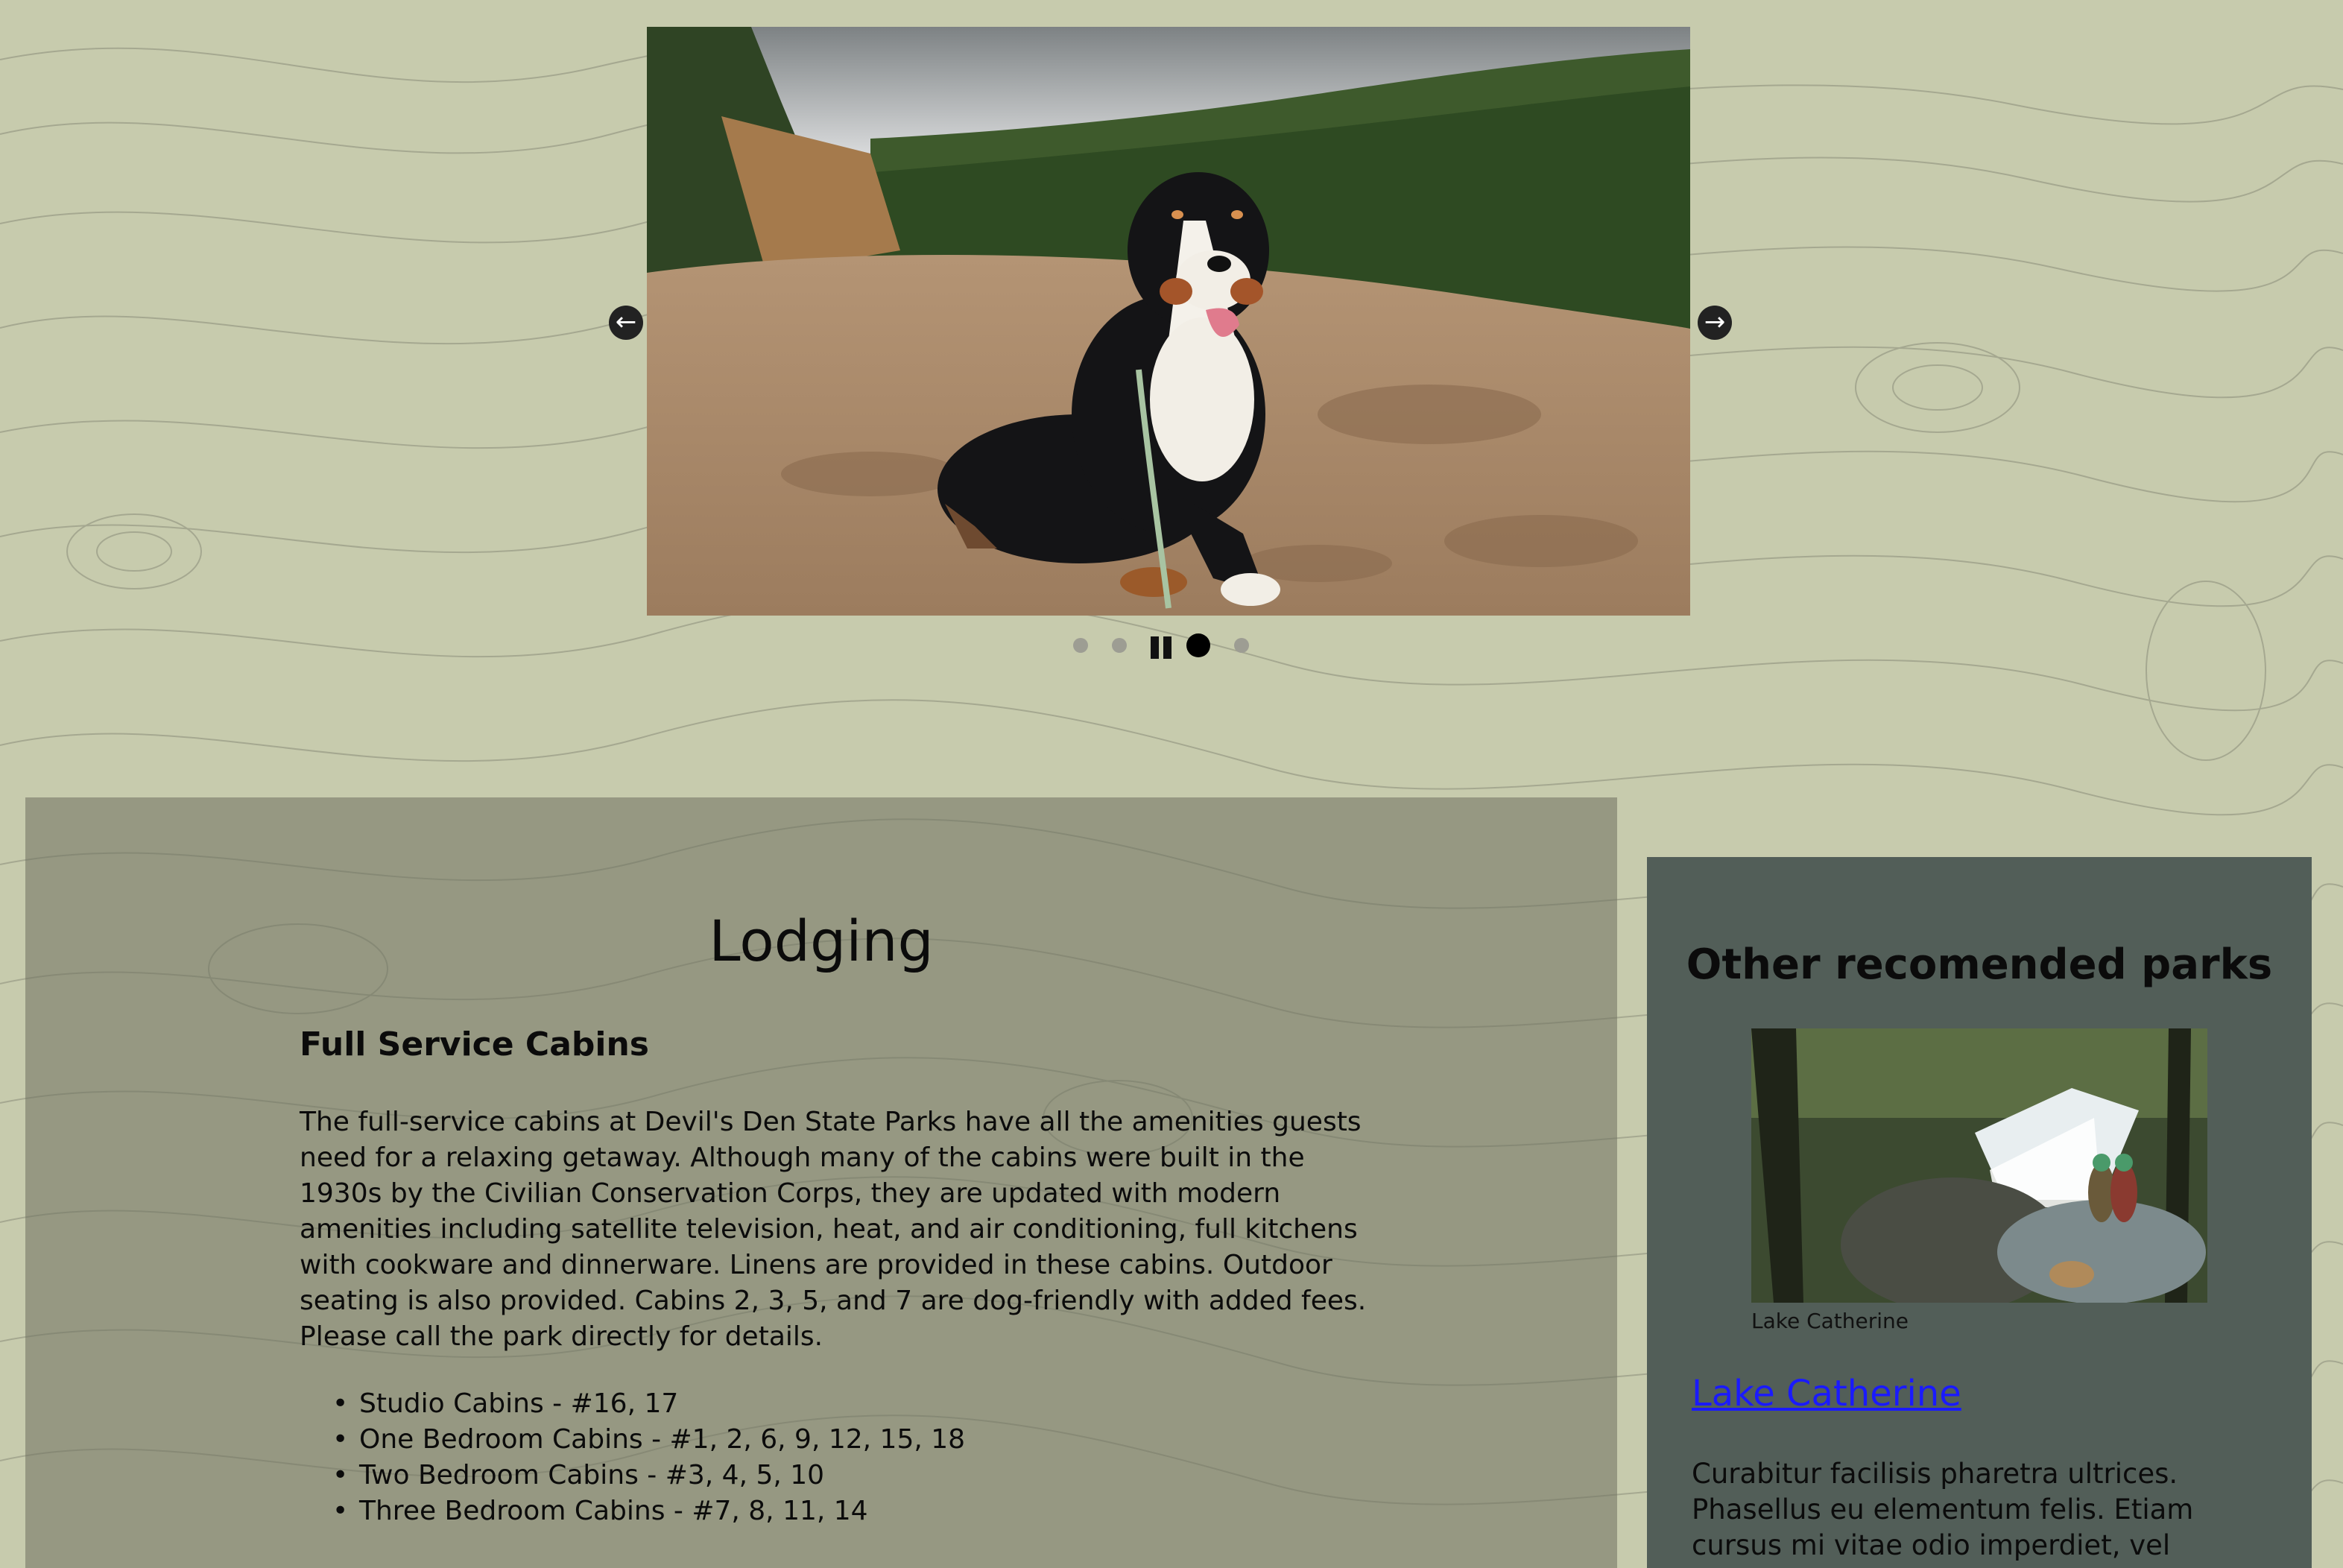  Describe the element at coordinates (1979, 1165) in the screenshot. I see `lake-catherine-photo` at that location.